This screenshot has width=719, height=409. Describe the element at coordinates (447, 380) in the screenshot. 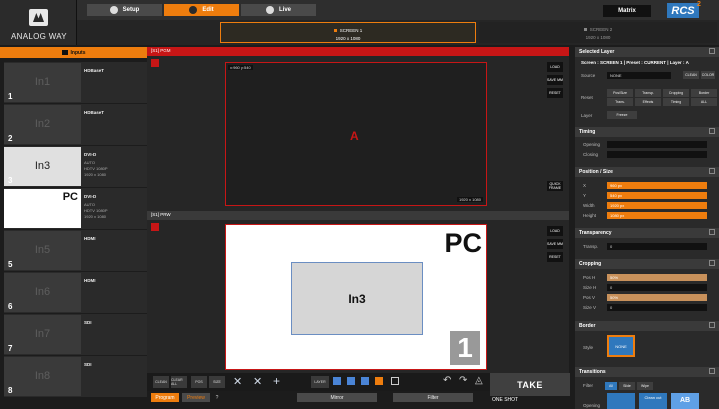

I see `undo-icon: ↶` at that location.